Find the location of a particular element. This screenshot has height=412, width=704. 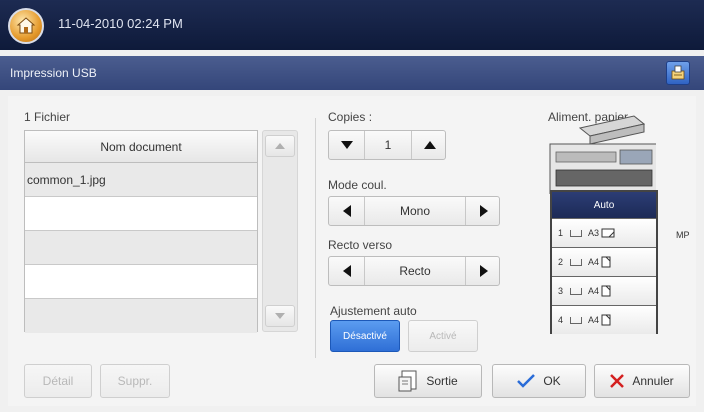

copies-increase-button is located at coordinates (429, 145).